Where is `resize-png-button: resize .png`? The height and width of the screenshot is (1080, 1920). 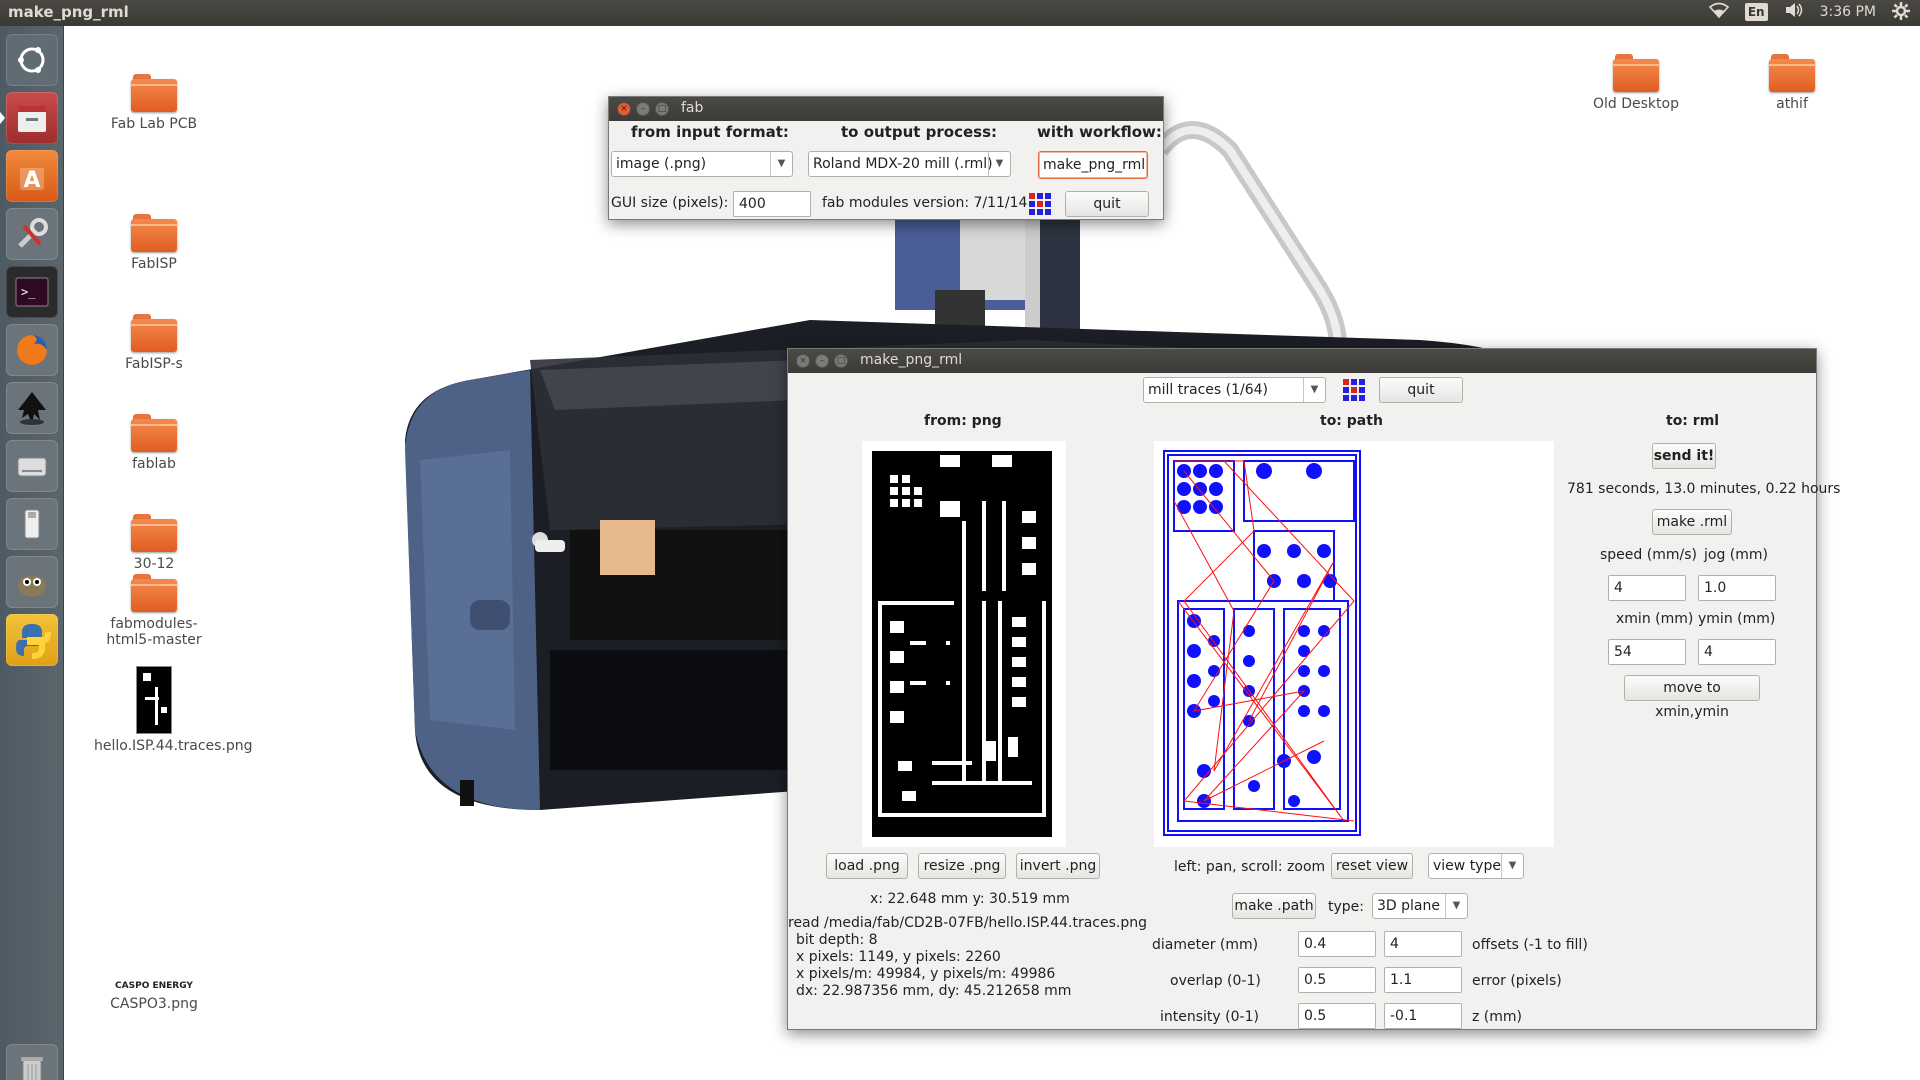
resize-png-button: resize .png is located at coordinates (962, 866).